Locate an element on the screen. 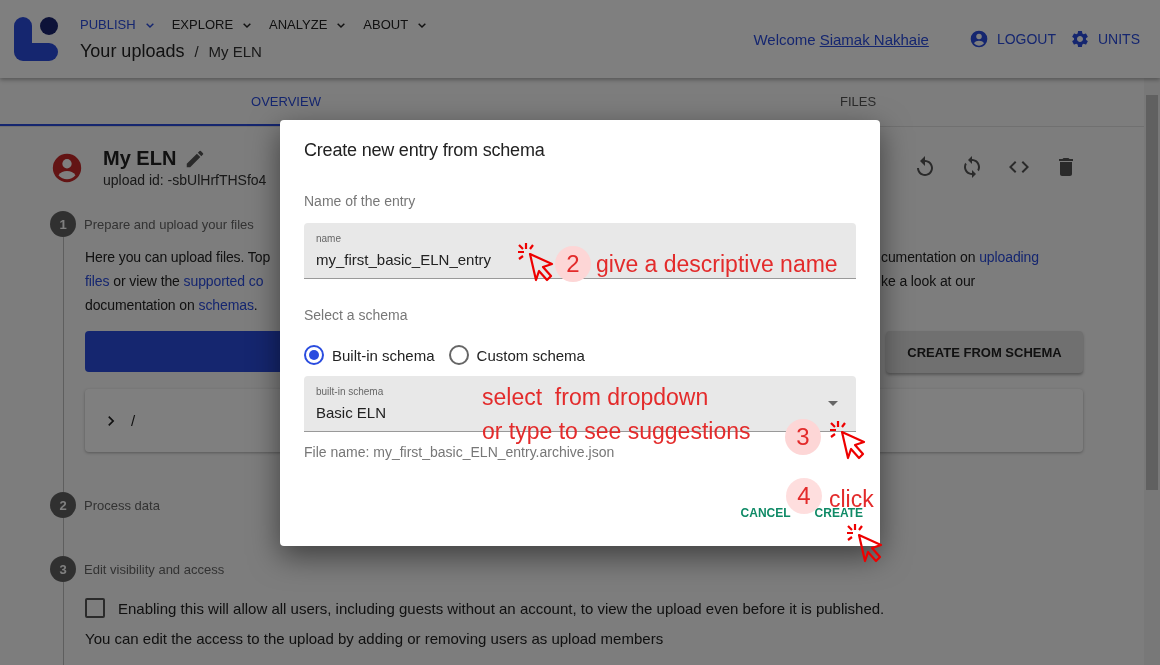 The height and width of the screenshot is (665, 1160). logo-icon is located at coordinates (36, 39).